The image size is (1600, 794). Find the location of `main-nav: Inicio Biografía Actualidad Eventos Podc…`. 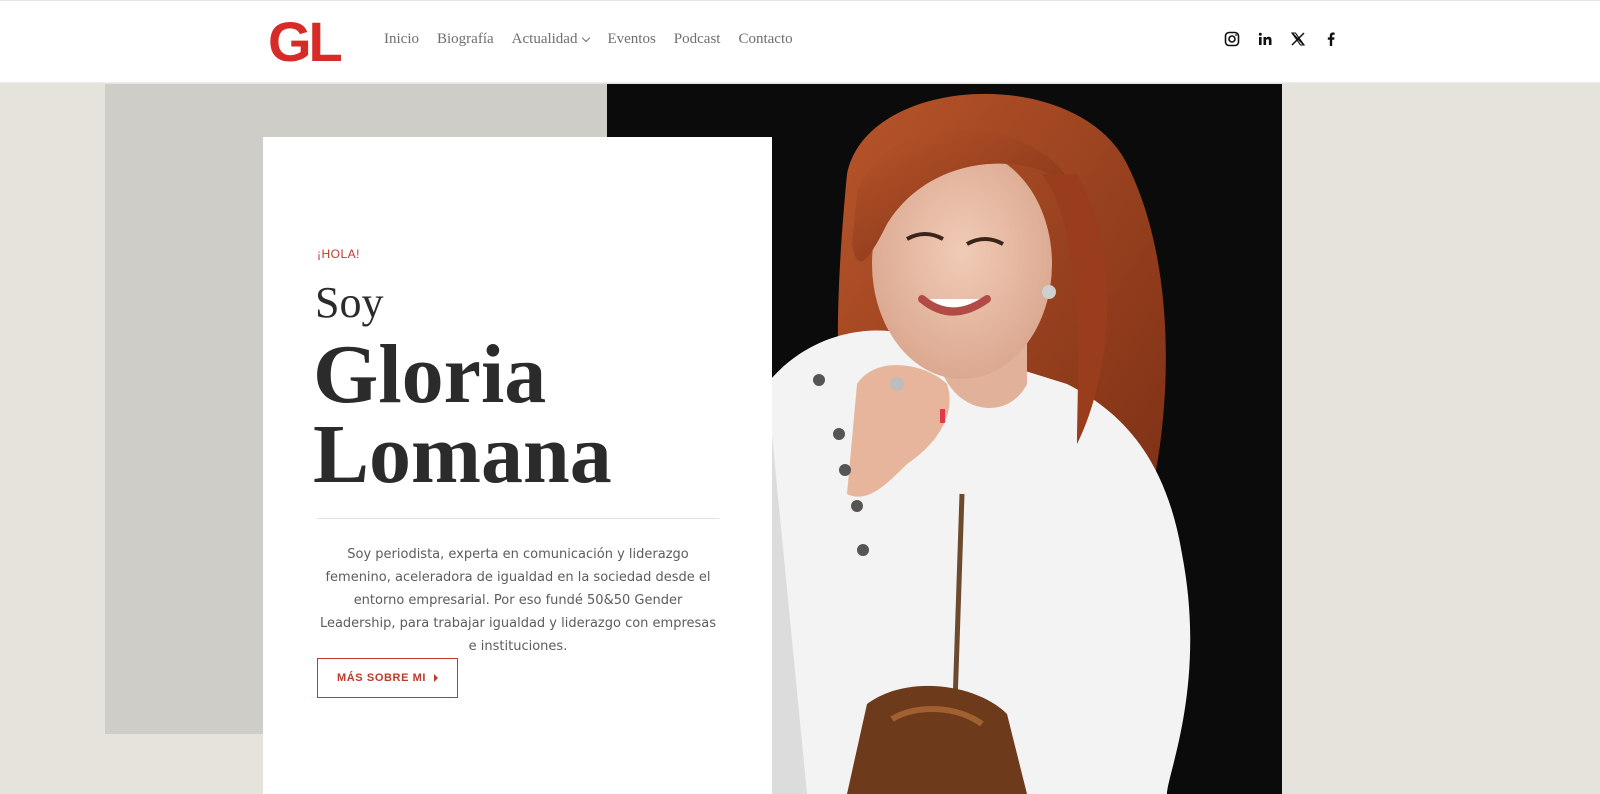

main-nav: Inicio Biografía Actualidad Eventos Podc… is located at coordinates (597, 39).